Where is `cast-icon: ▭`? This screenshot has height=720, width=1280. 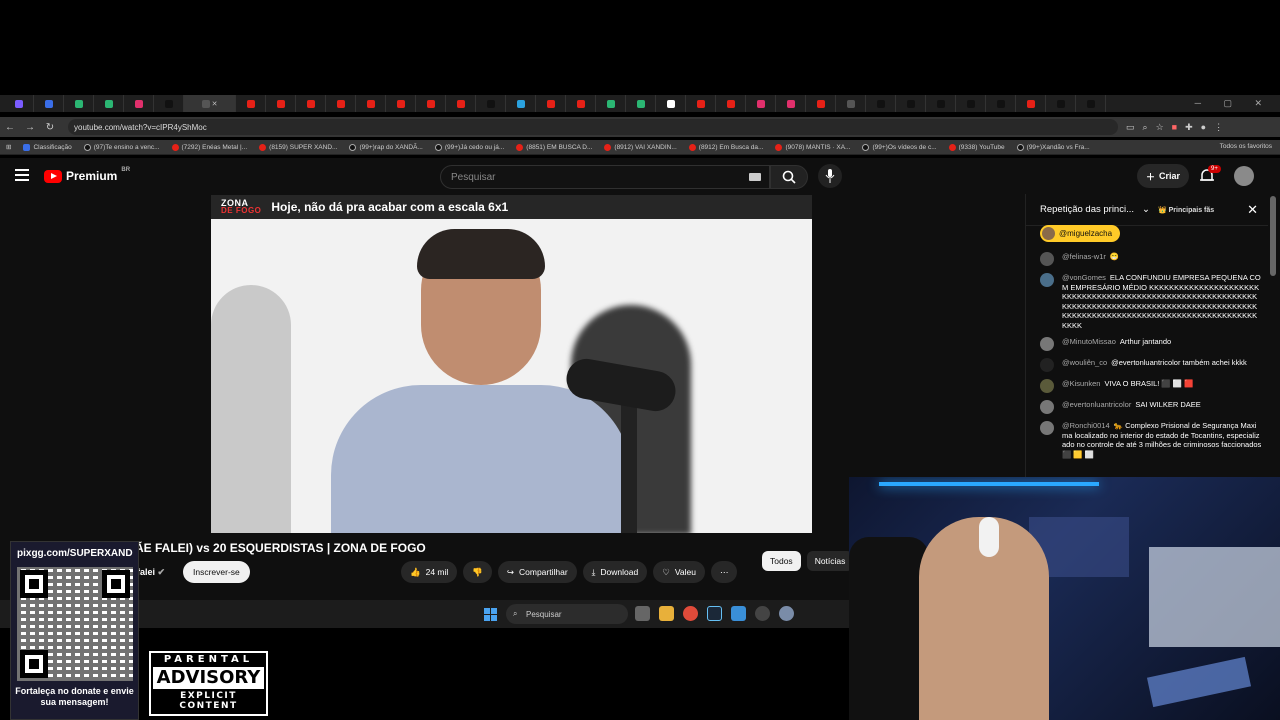 cast-icon: ▭ is located at coordinates (1130, 127).